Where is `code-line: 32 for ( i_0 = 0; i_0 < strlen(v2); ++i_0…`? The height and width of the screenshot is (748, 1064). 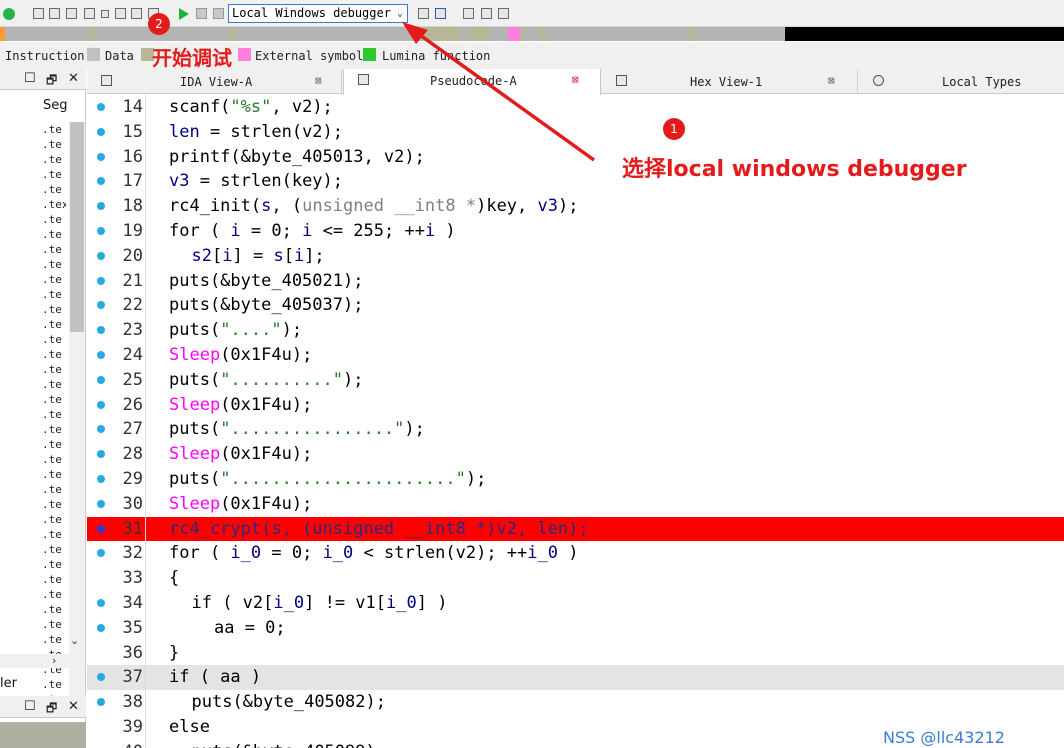 code-line: 32 for ( i_0 = 0; i_0 < strlen(v2); ++i_0… is located at coordinates (575, 553).